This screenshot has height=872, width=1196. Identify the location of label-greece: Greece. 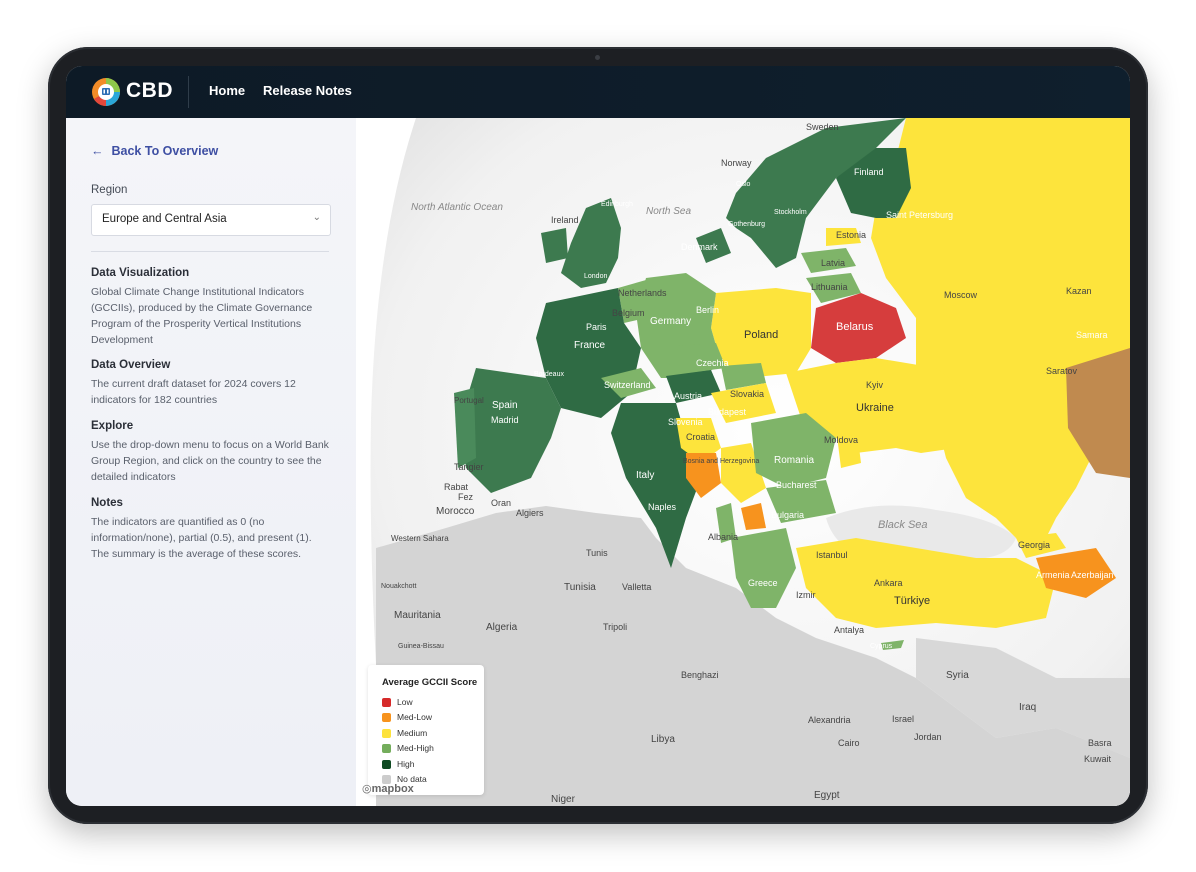
(763, 583).